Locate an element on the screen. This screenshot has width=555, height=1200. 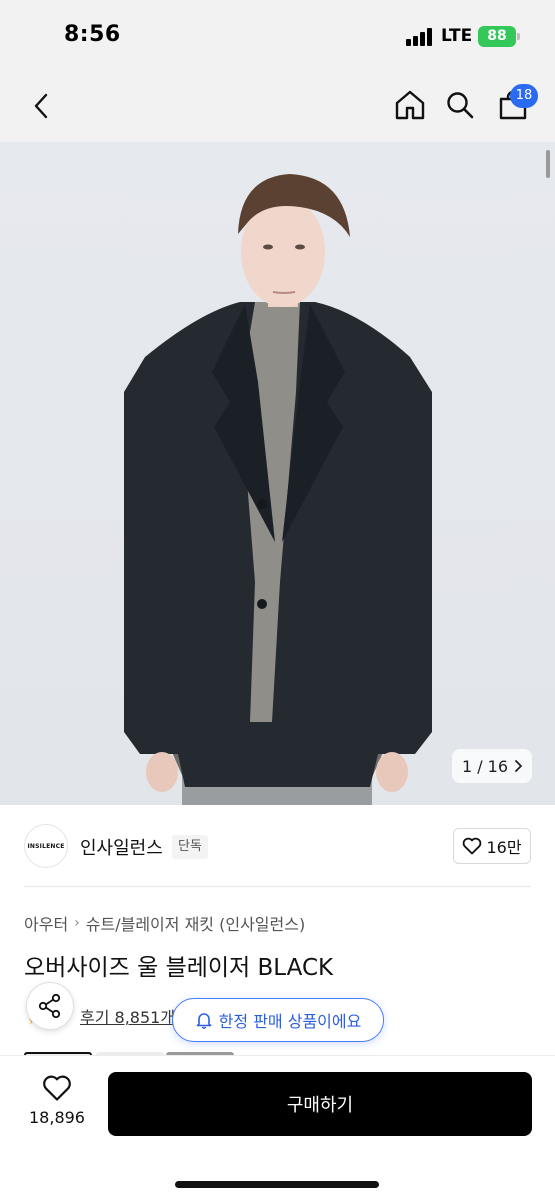
bottom-action-bar: 18,896 구매하기 is located at coordinates (277, 1127).